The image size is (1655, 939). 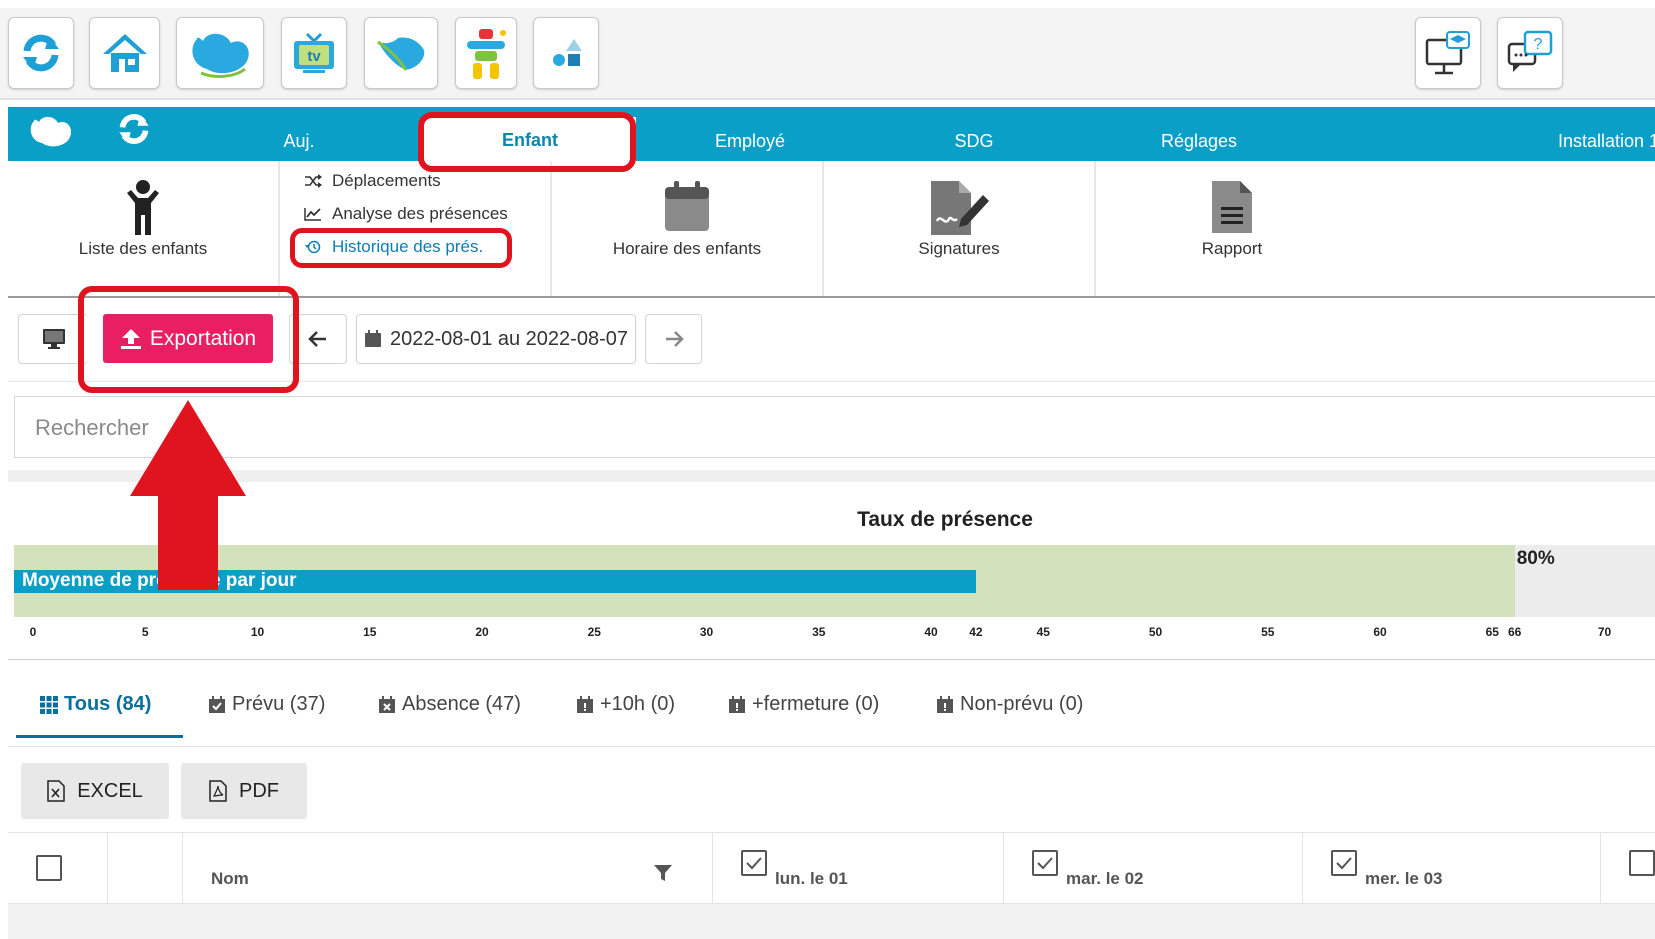 I want to click on chart-tick-label: 45, so click(x=1043, y=632).